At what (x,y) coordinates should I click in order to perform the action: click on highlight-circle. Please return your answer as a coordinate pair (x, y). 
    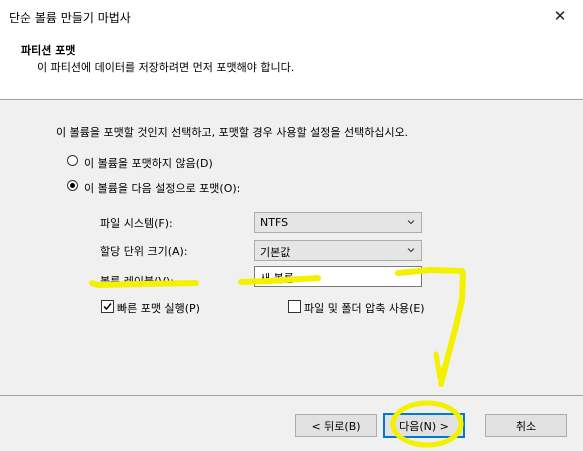
    Looking at the image, I should click on (427, 424).